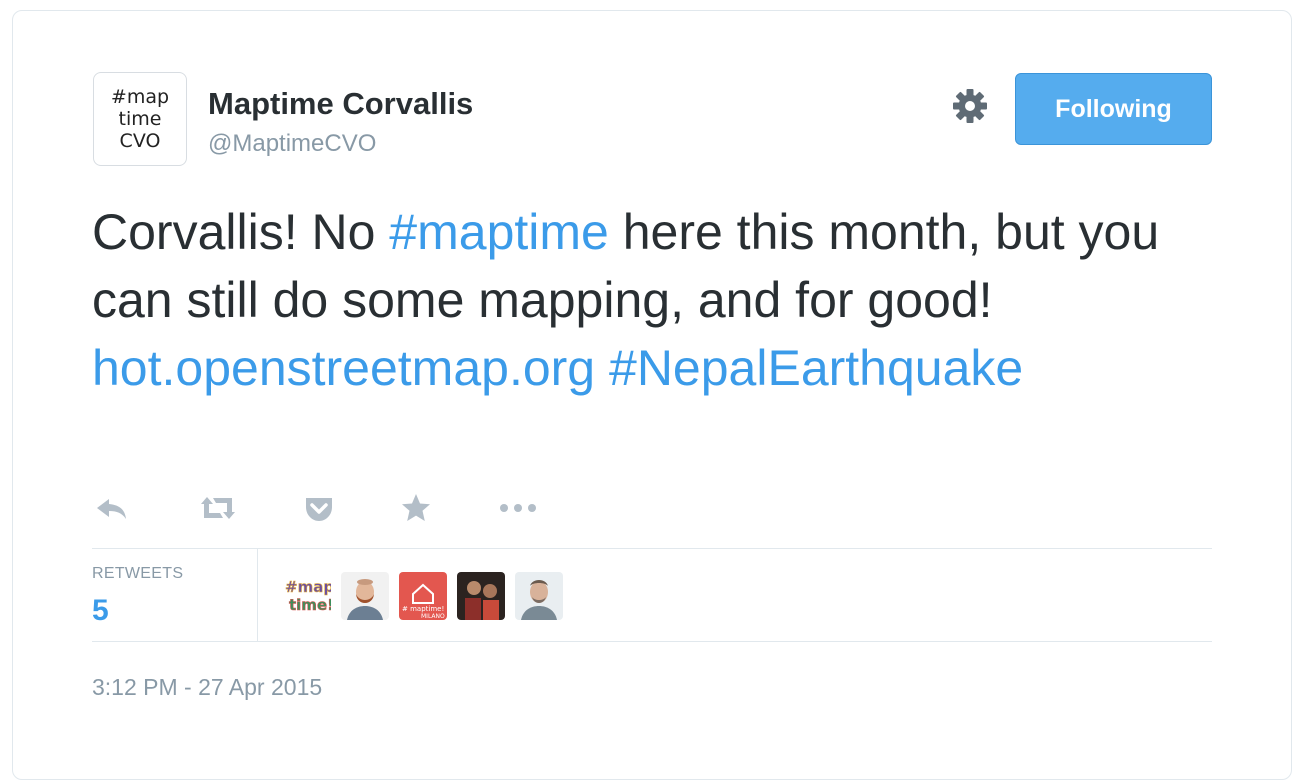  Describe the element at coordinates (416, 508) in the screenshot. I see `star-icon` at that location.